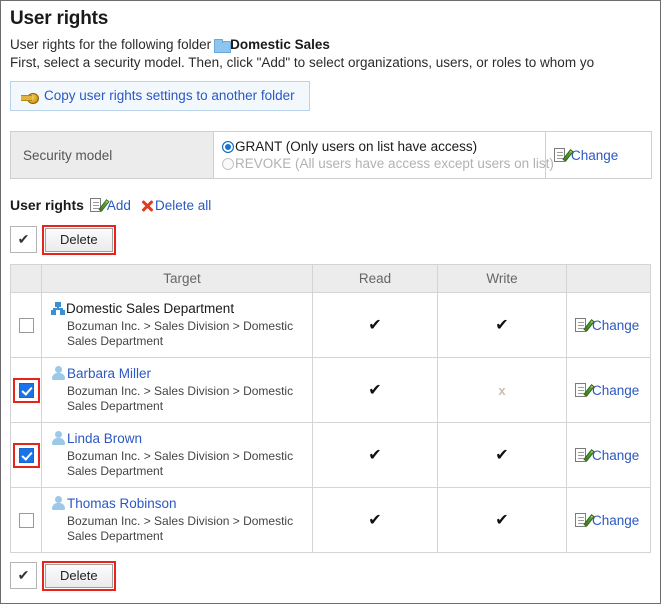 The width and height of the screenshot is (661, 604). Describe the element at coordinates (228, 147) in the screenshot. I see `radio-grant` at that location.